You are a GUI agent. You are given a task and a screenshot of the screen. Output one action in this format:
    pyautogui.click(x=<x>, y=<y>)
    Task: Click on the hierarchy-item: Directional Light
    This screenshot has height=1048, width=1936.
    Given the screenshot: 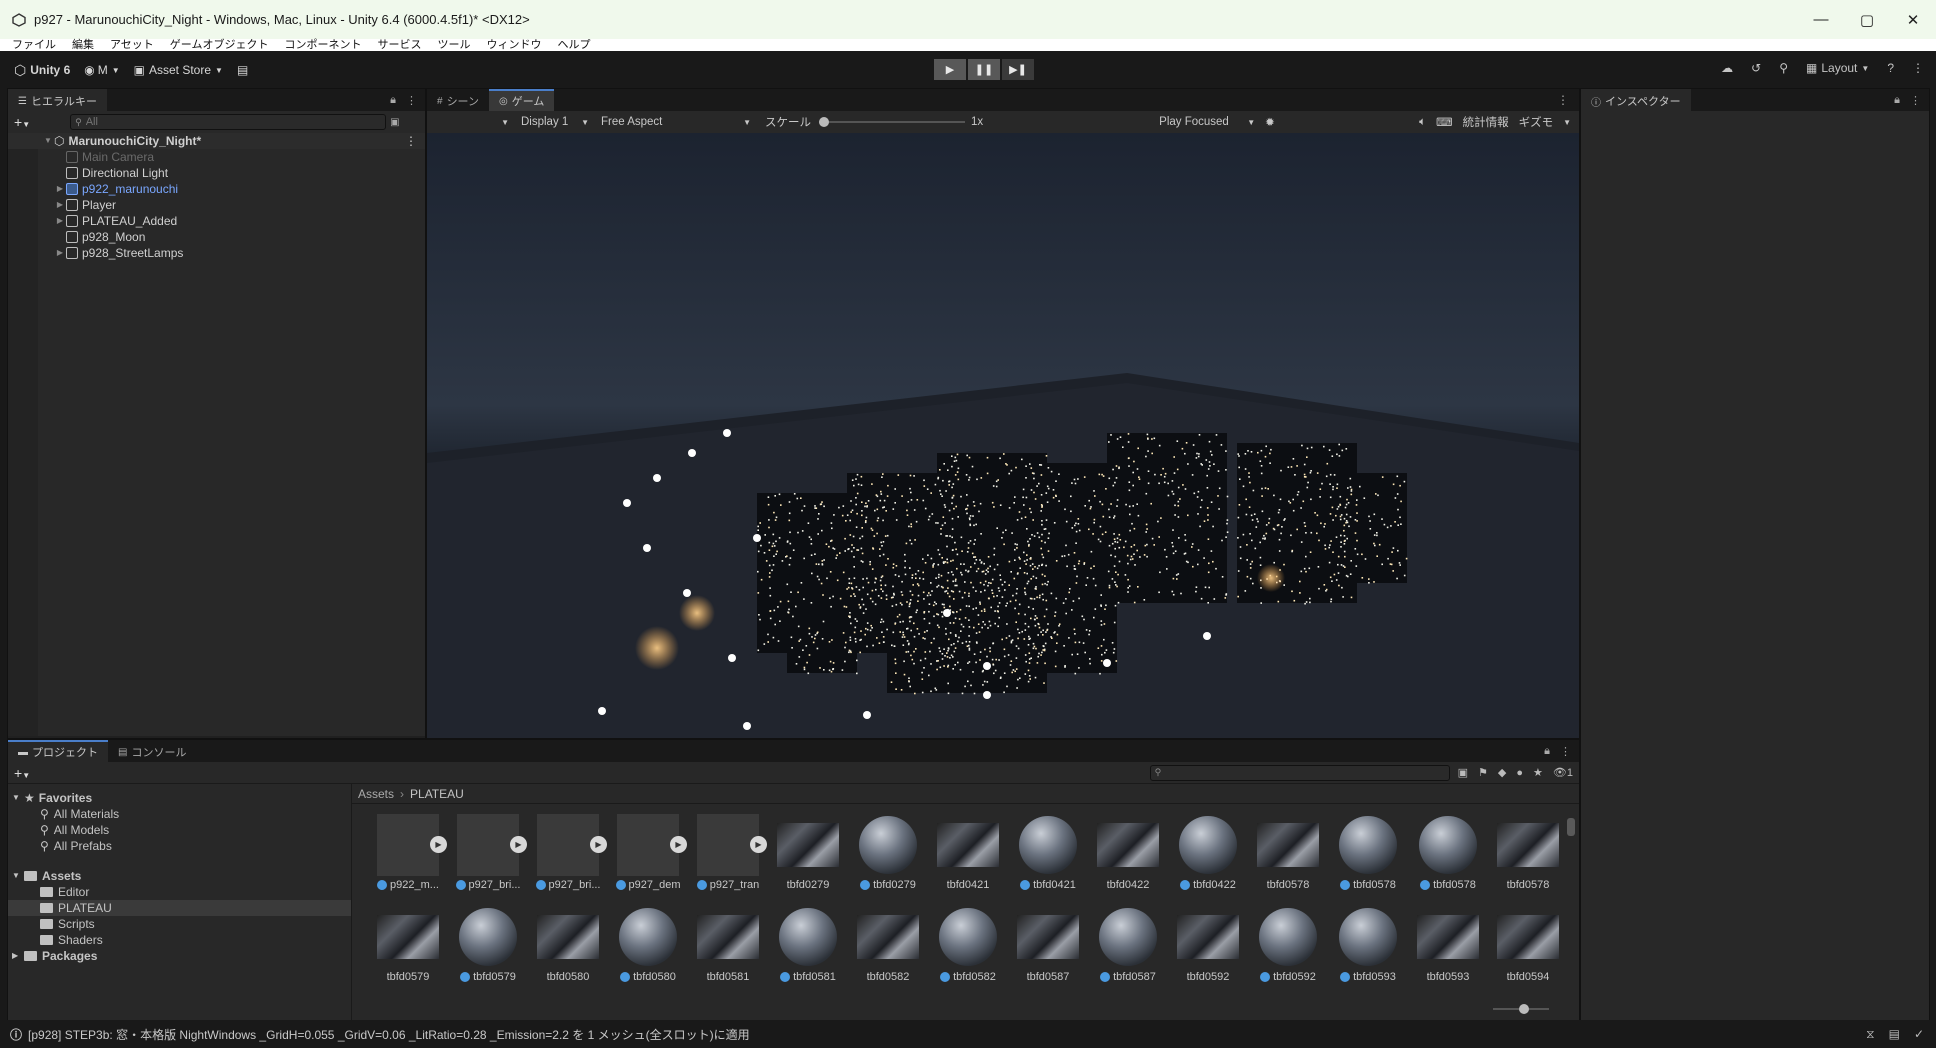 What is the action you would take?
    pyautogui.click(x=216, y=173)
    